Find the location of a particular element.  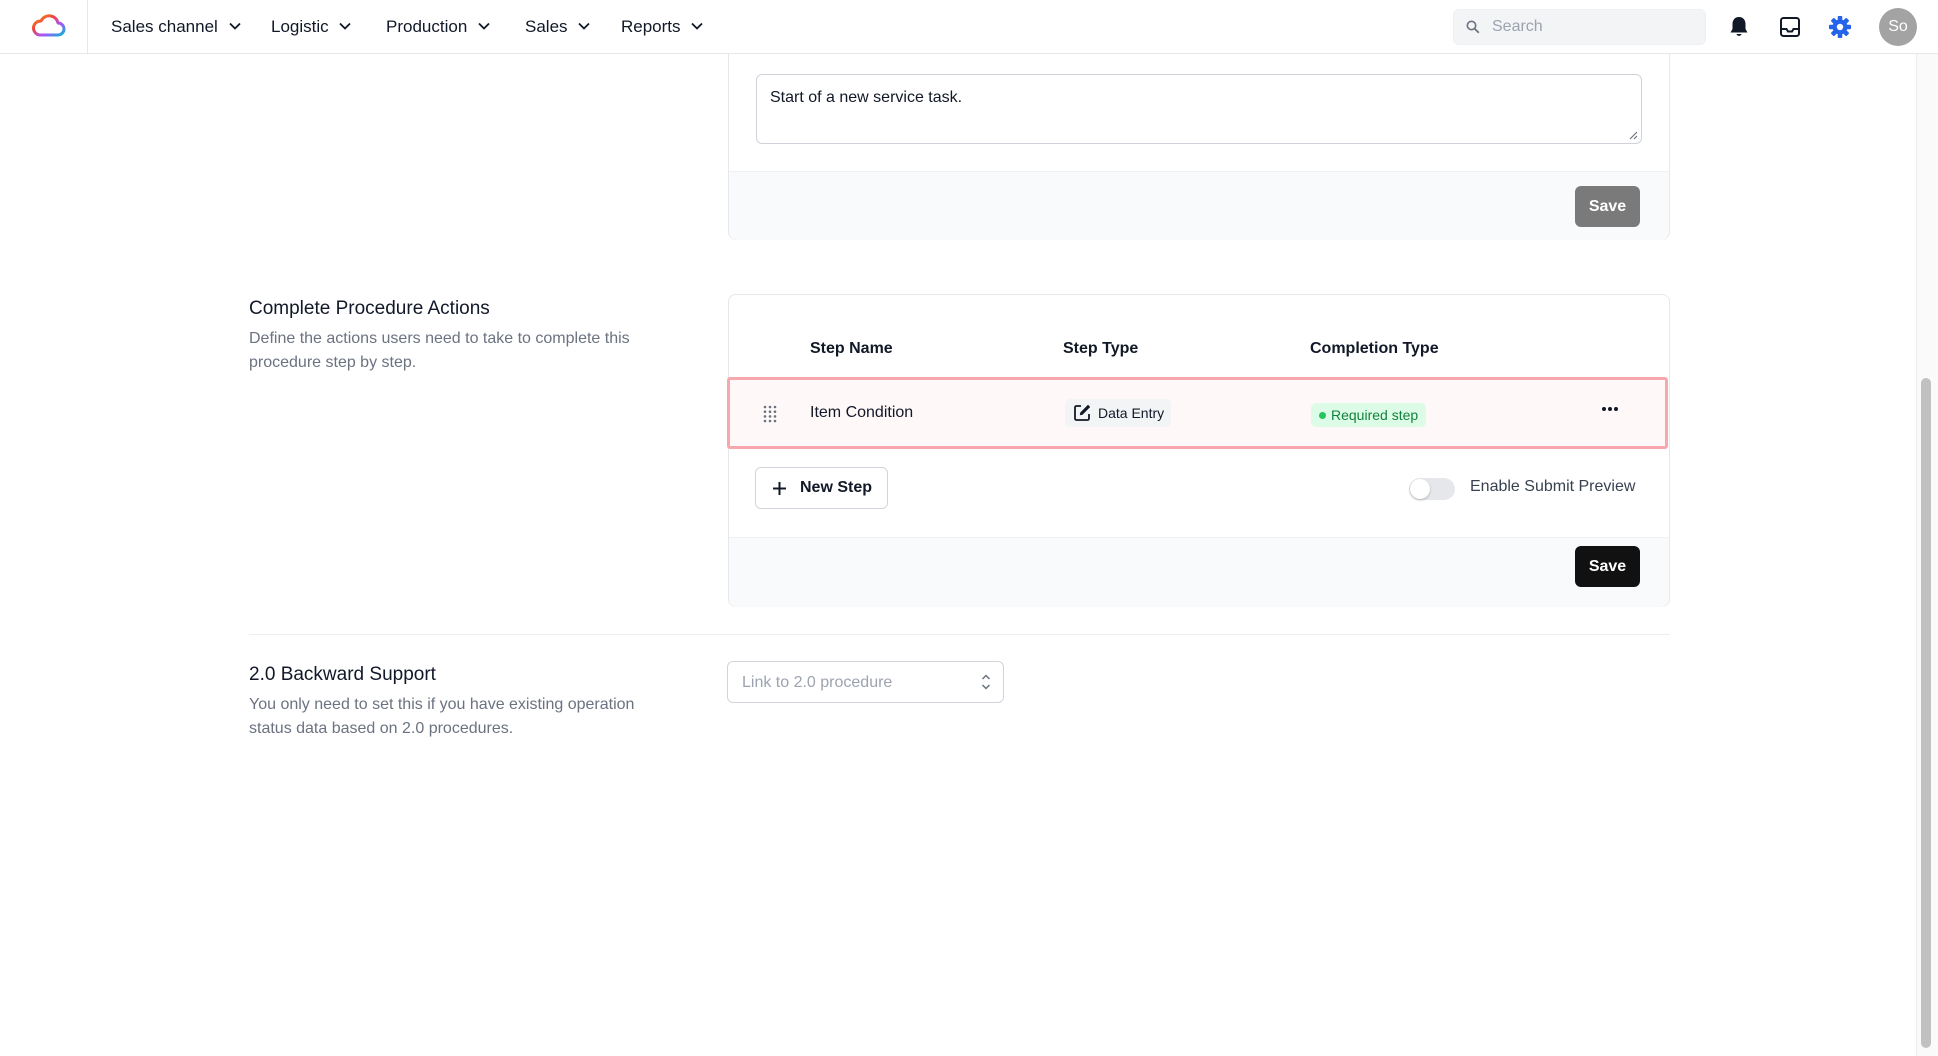

step-type-label: Data Entry is located at coordinates (1131, 413).